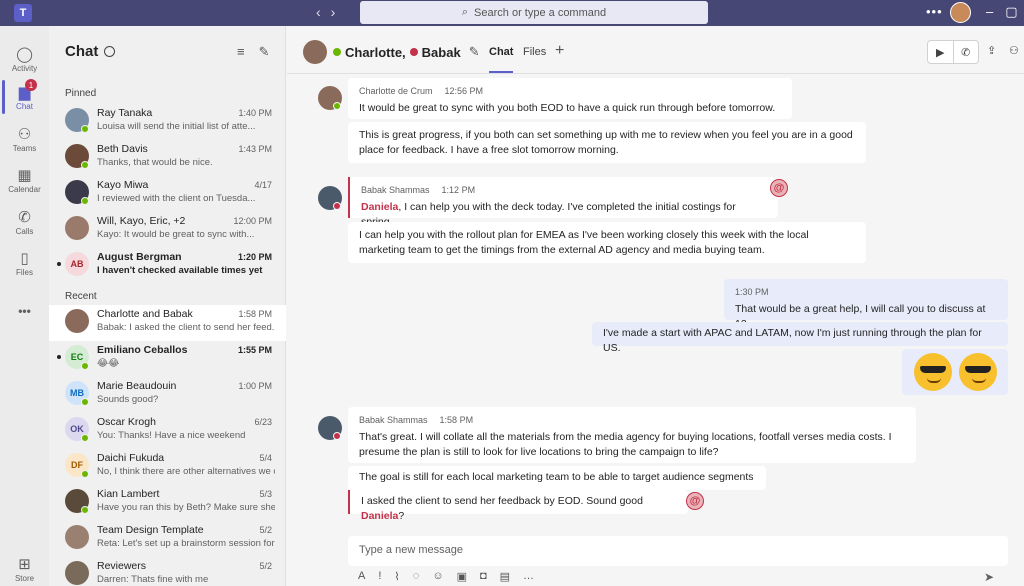 The width and height of the screenshot is (1024, 586). What do you see at coordinates (167, 571) in the screenshot?
I see `chat-item-reviewers: Reviewers 5/2 Darren: Thats fine with me` at bounding box center [167, 571].